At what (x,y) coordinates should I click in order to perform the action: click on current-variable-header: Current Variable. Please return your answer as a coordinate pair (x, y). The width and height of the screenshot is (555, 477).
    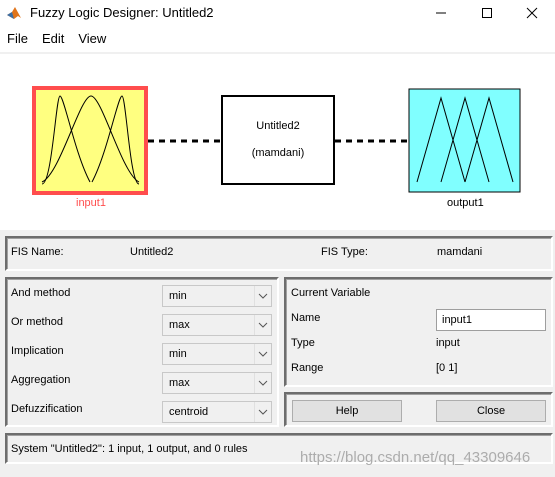
    Looking at the image, I should click on (331, 293).